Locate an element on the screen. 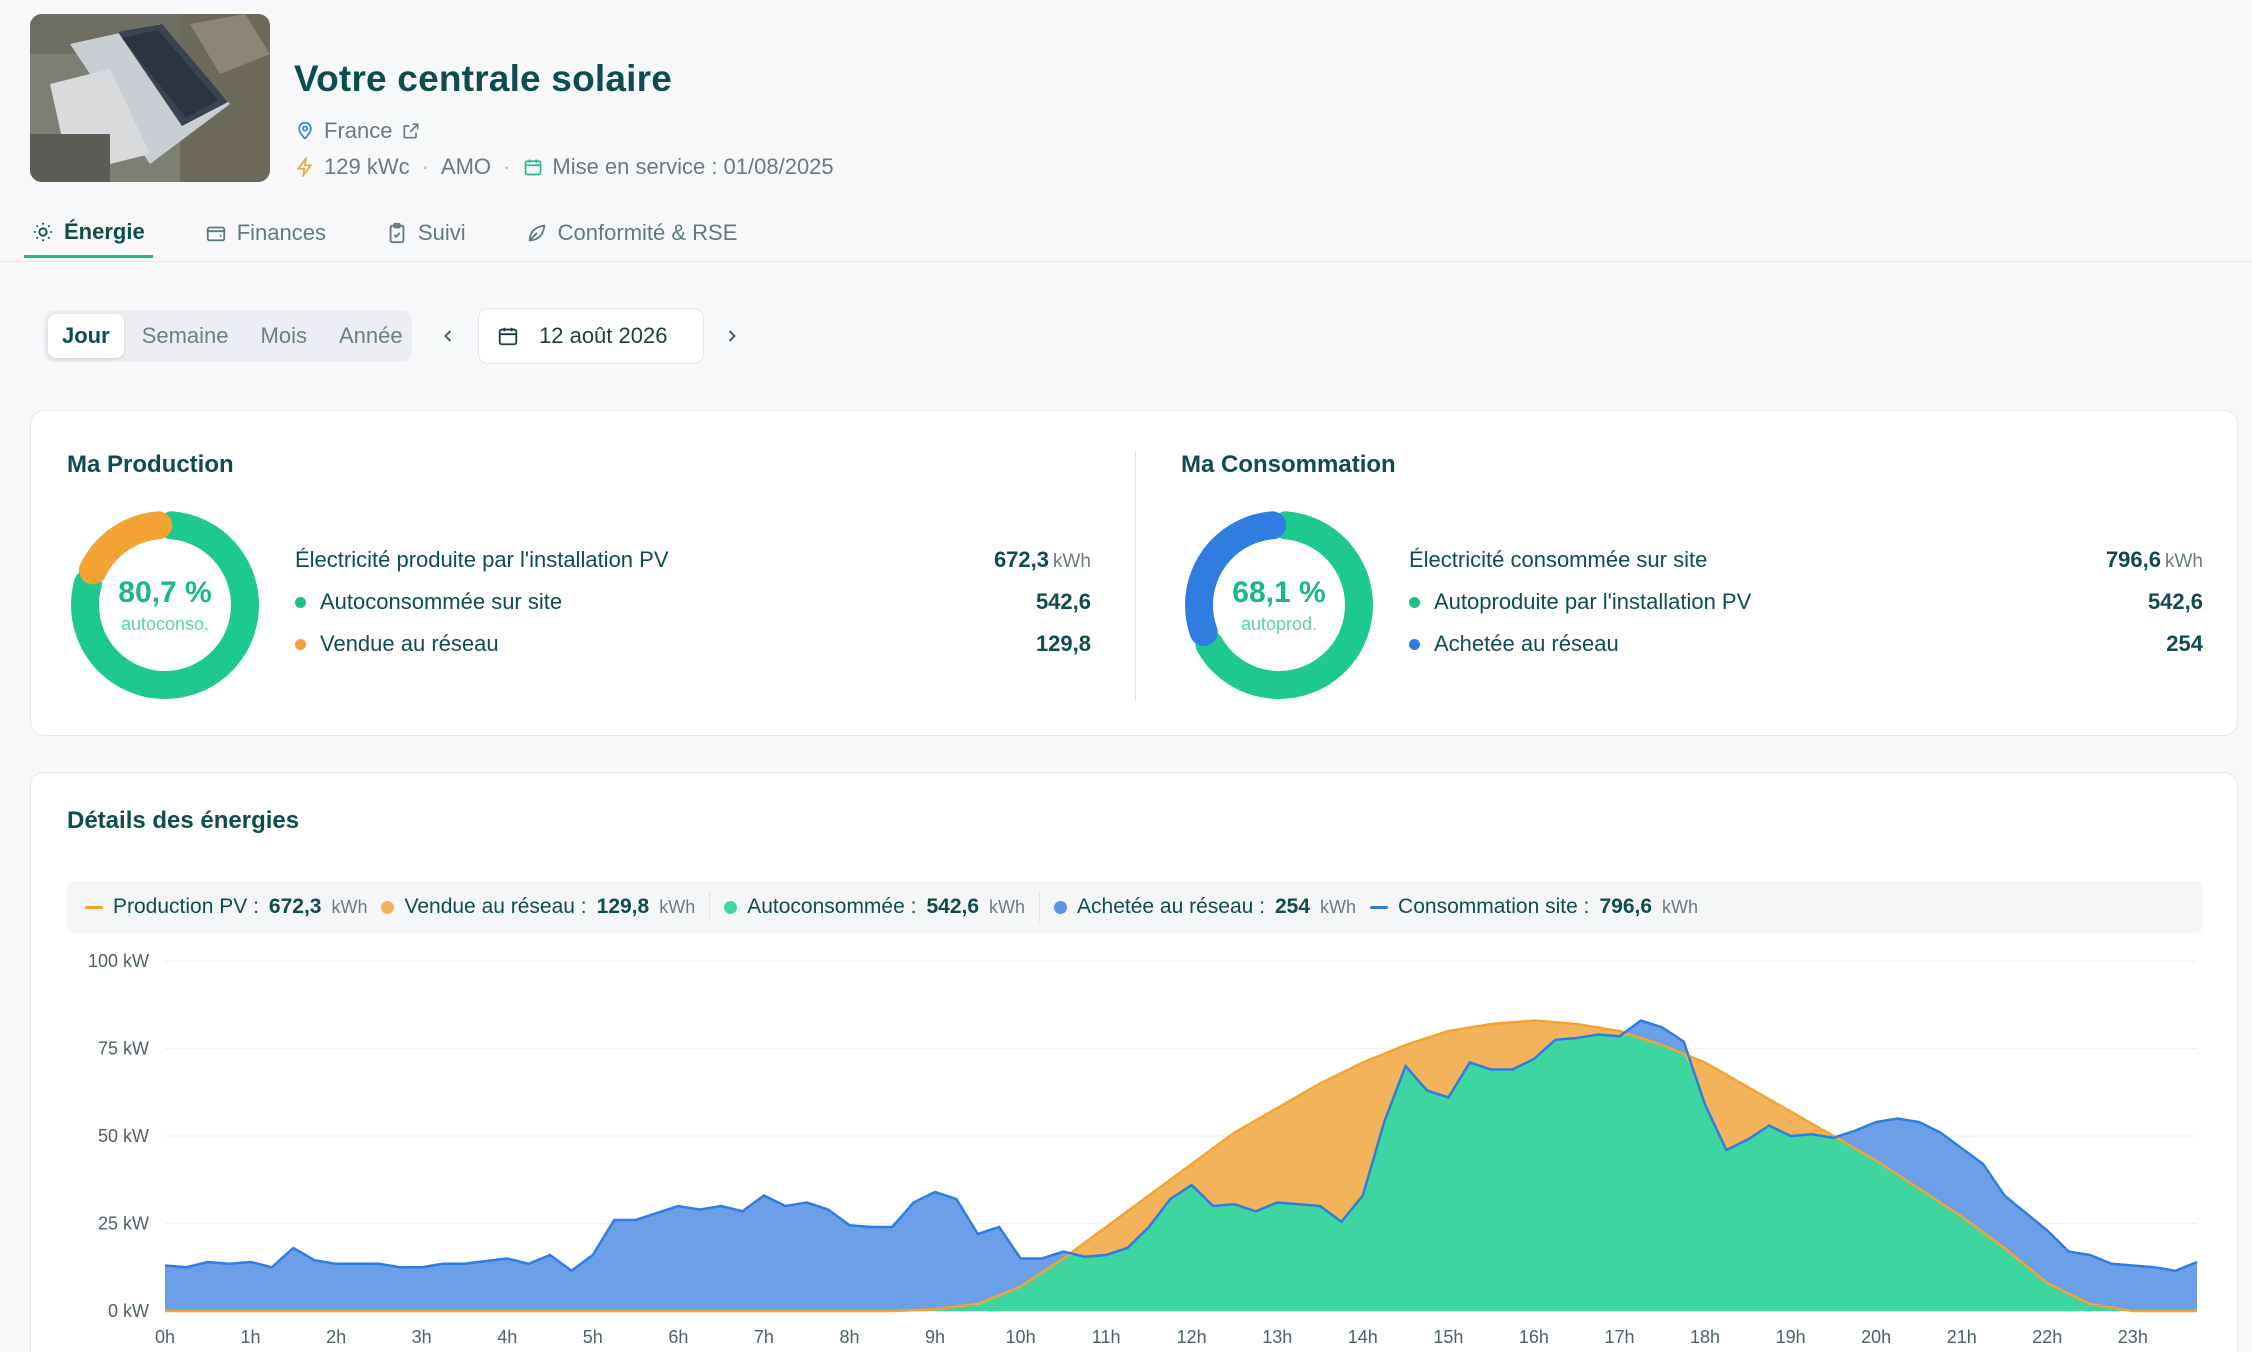 Image resolution: width=2252 pixels, height=1352 pixels. tab-energie: Énergie is located at coordinates (88, 233).